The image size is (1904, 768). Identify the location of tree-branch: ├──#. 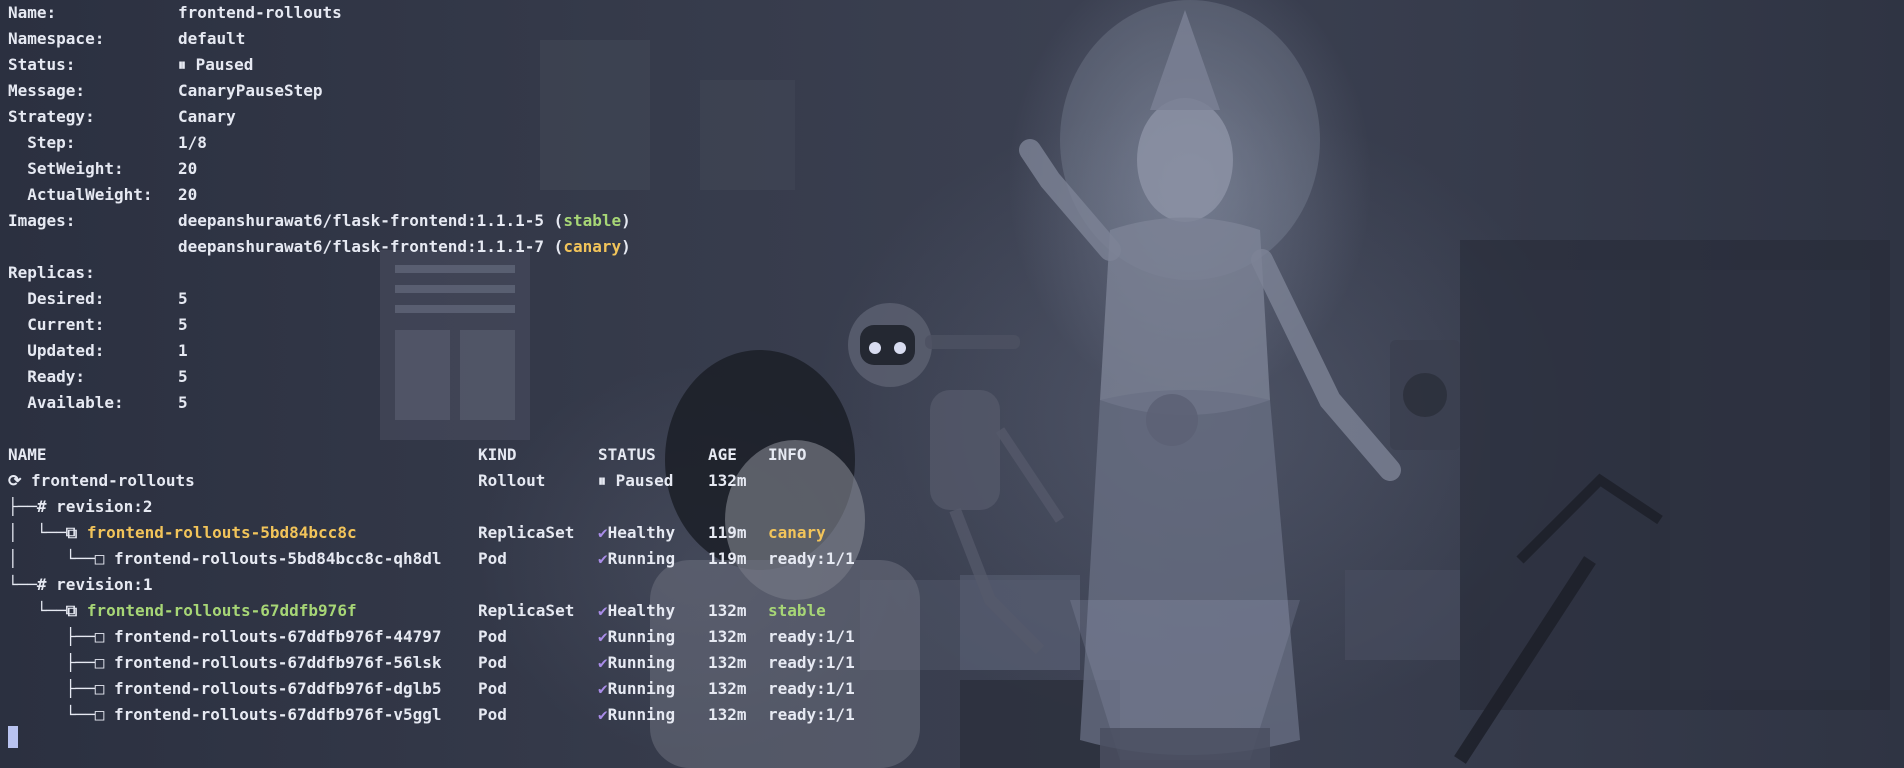
(32, 506).